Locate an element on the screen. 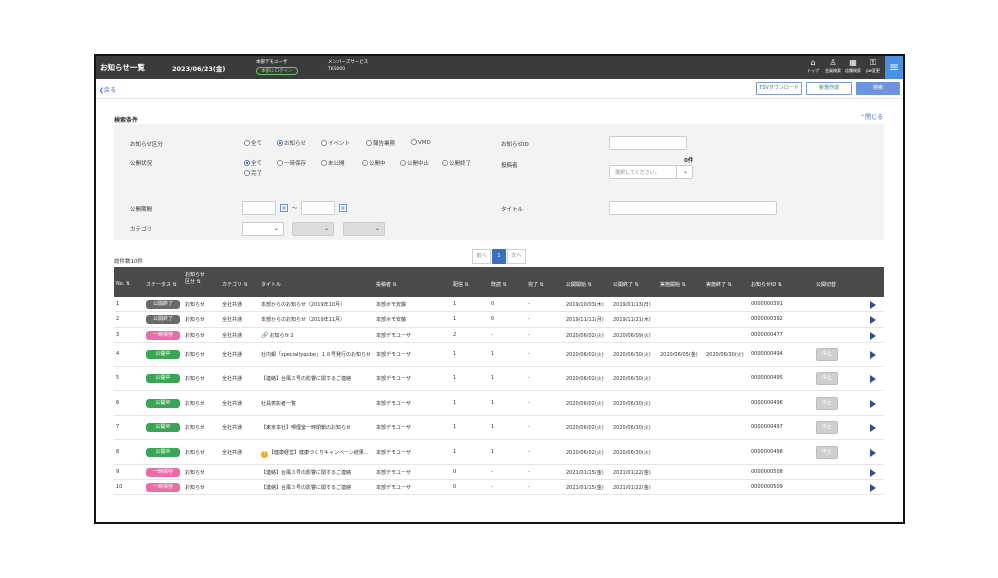 The height and width of the screenshot is (578, 998). radio-status-active: 公開中 is located at coordinates (374, 163).